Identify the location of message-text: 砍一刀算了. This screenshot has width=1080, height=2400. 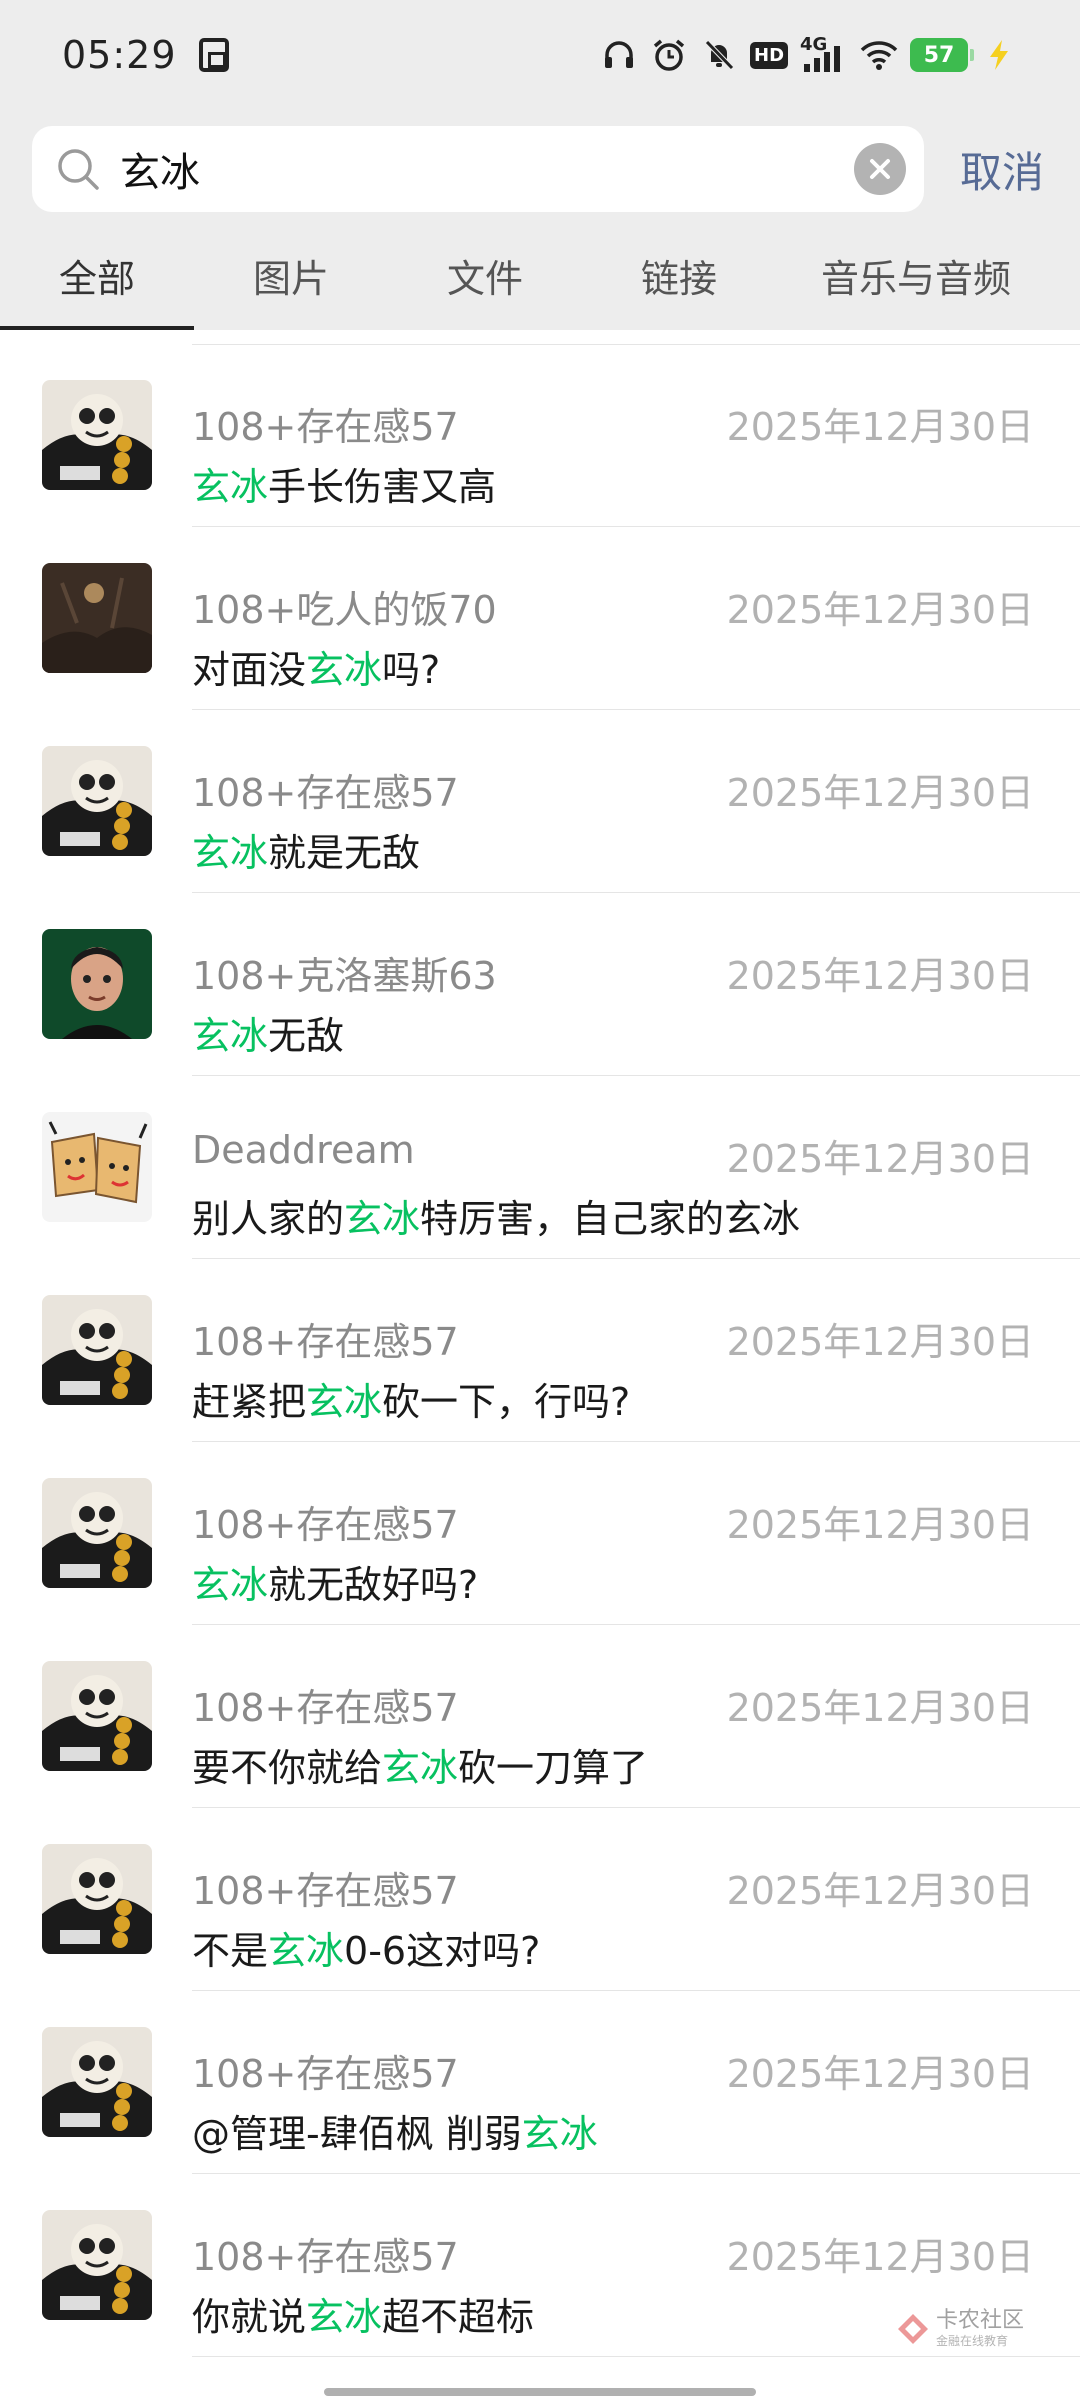
(553, 1768).